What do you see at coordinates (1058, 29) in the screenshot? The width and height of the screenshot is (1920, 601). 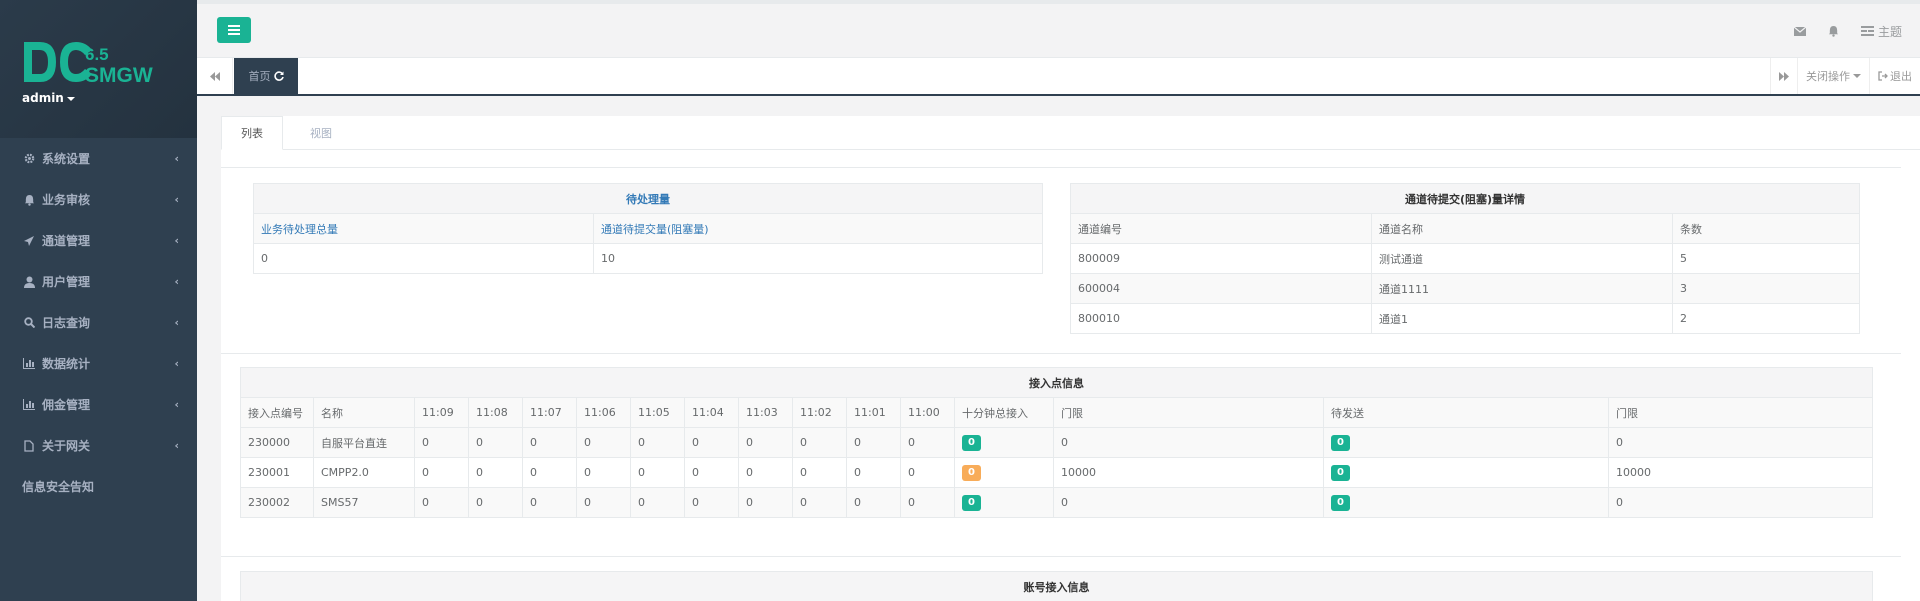 I see `top-navbar: 主题` at bounding box center [1058, 29].